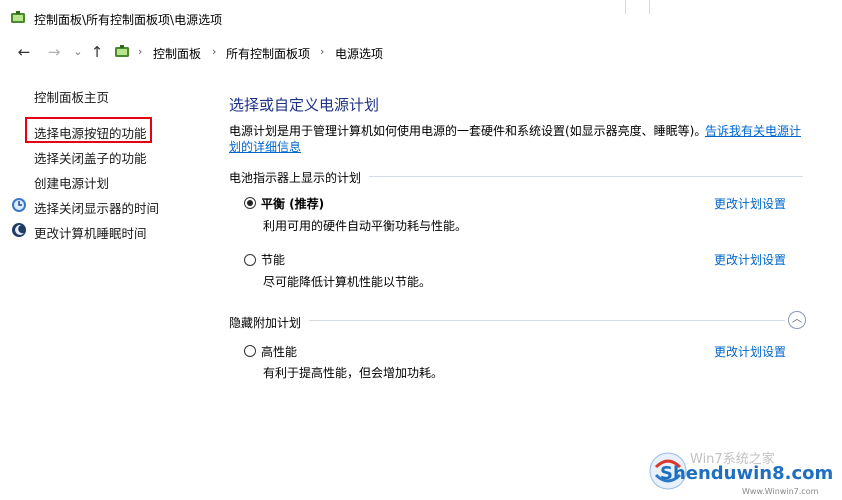  Describe the element at coordinates (273, 259) in the screenshot. I see `plan-power-saver-name: 节能` at that location.